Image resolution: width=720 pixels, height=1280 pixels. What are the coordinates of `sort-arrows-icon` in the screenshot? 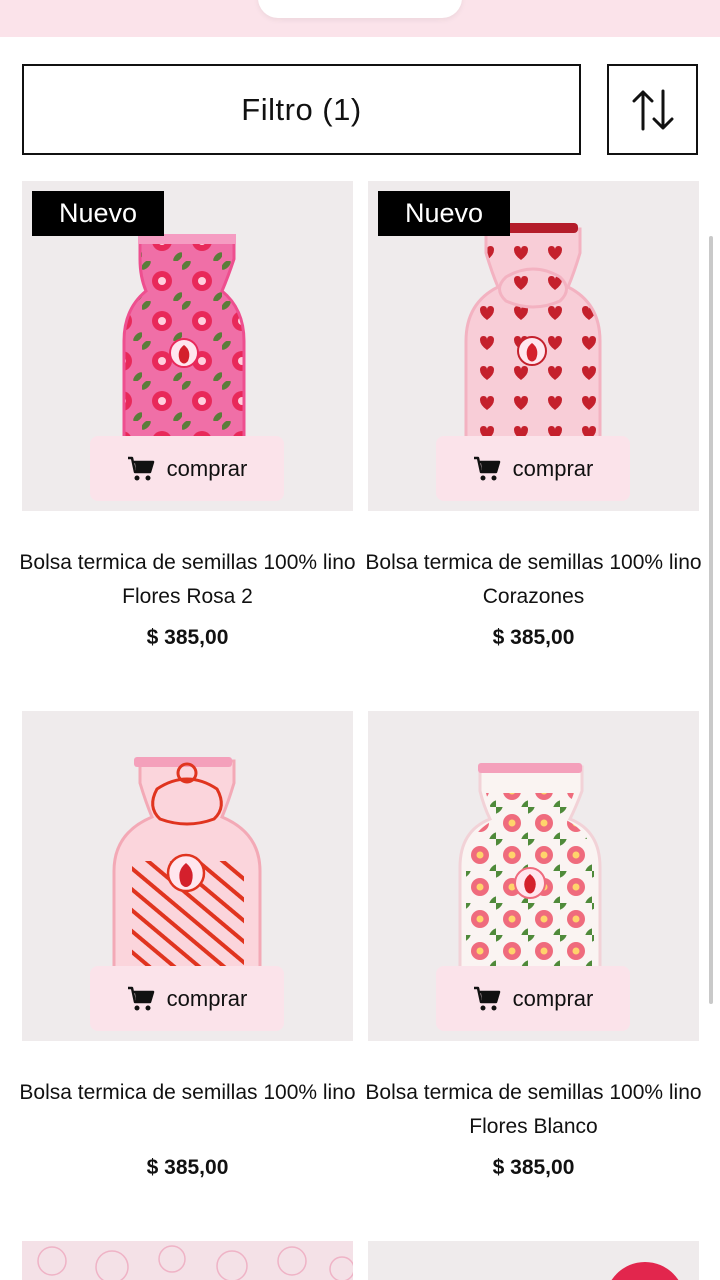 It's located at (652, 109).